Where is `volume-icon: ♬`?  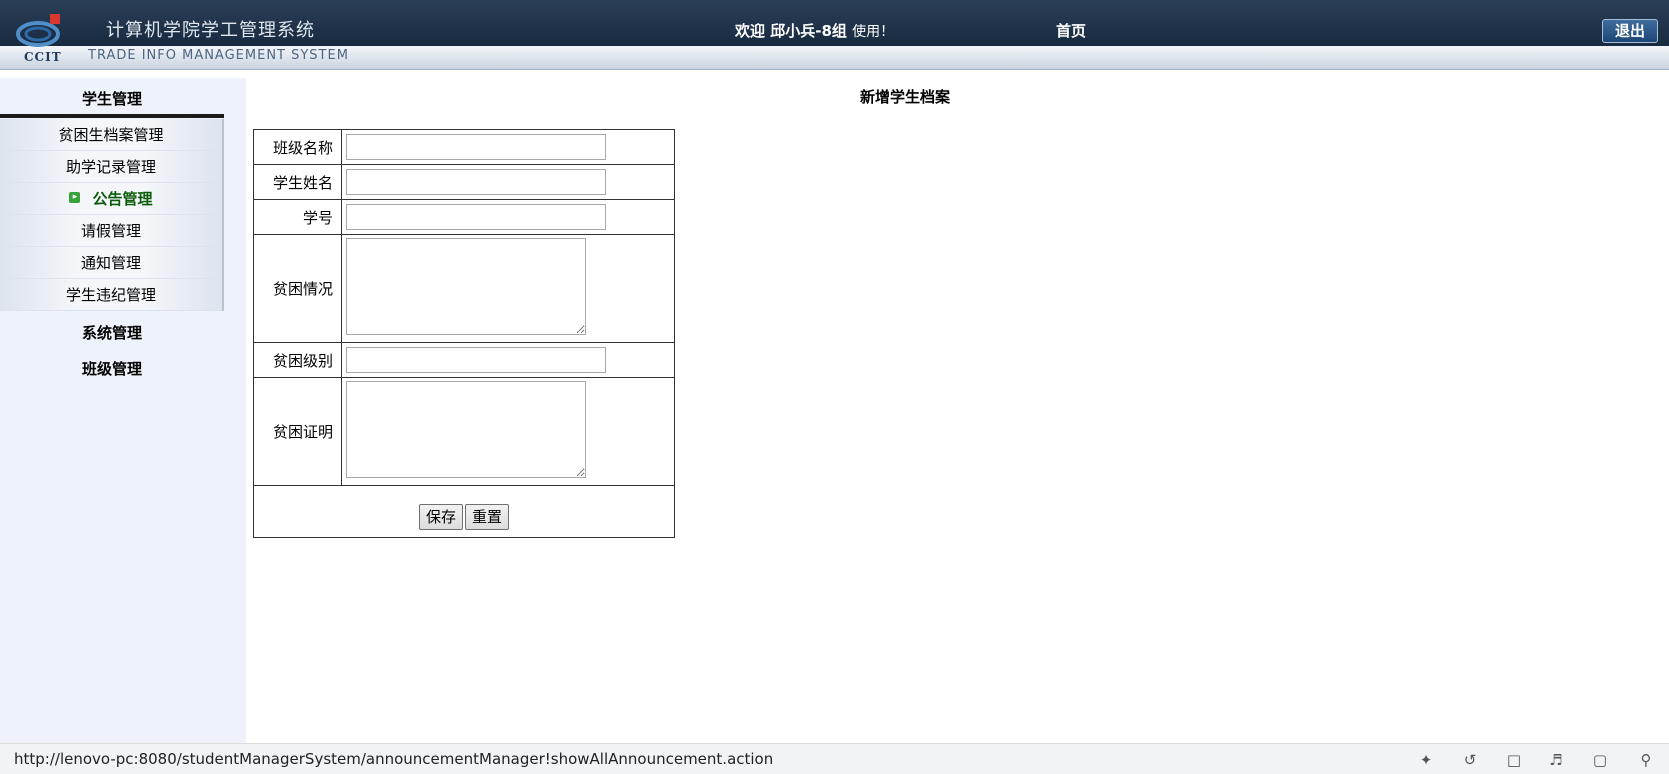 volume-icon: ♬ is located at coordinates (1556, 760).